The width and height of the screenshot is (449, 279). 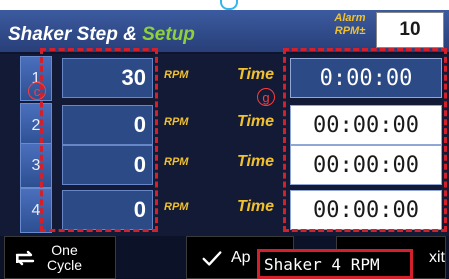 I want to click on title-setup: Setup, so click(x=168, y=34).